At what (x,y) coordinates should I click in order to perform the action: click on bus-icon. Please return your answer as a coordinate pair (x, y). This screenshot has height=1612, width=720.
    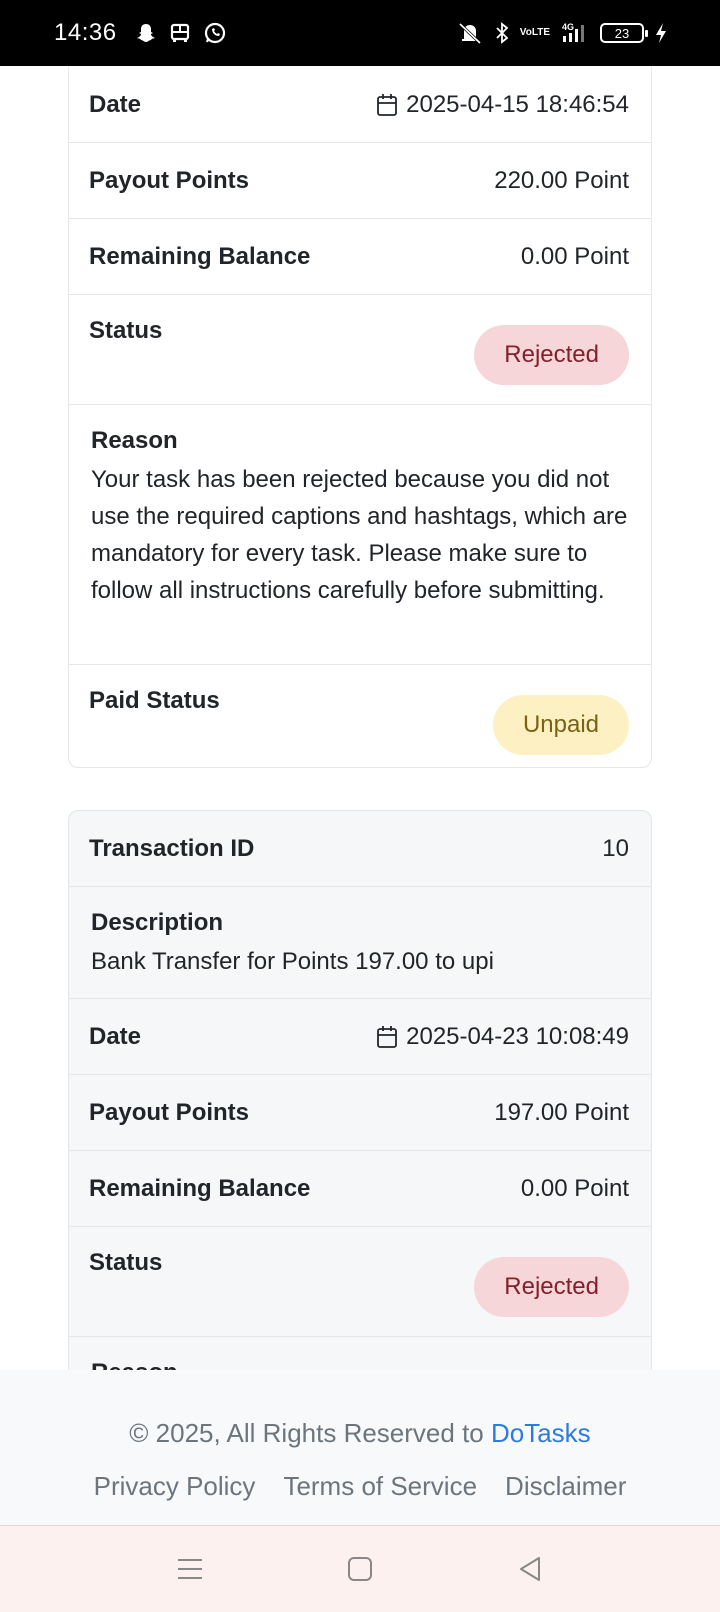
    Looking at the image, I should click on (180, 33).